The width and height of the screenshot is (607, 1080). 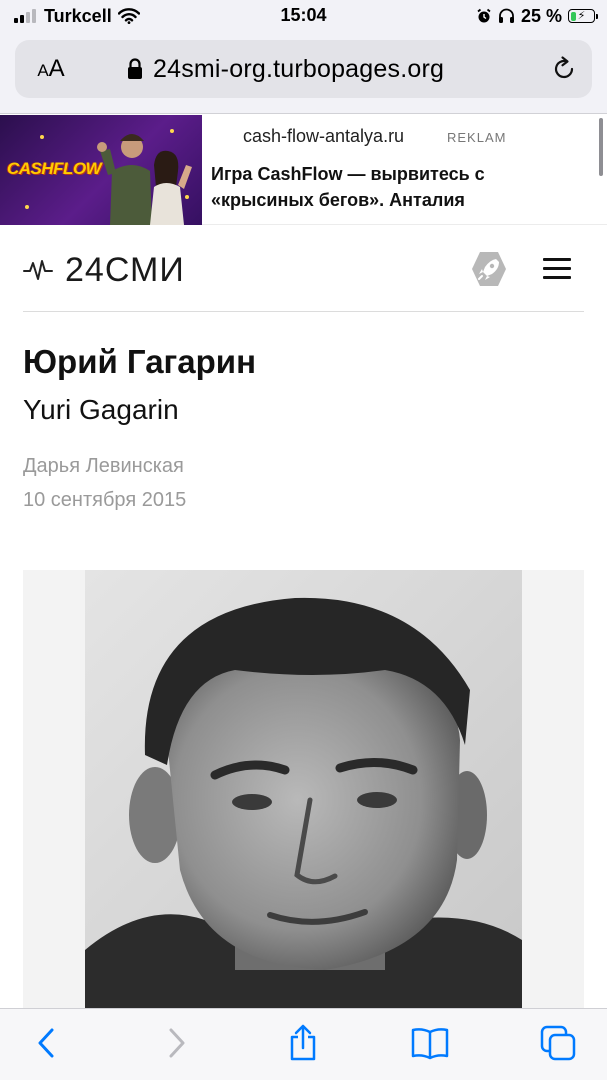 I want to click on url-bar: AA 24smi-org.turbopages.org, so click(x=303, y=69).